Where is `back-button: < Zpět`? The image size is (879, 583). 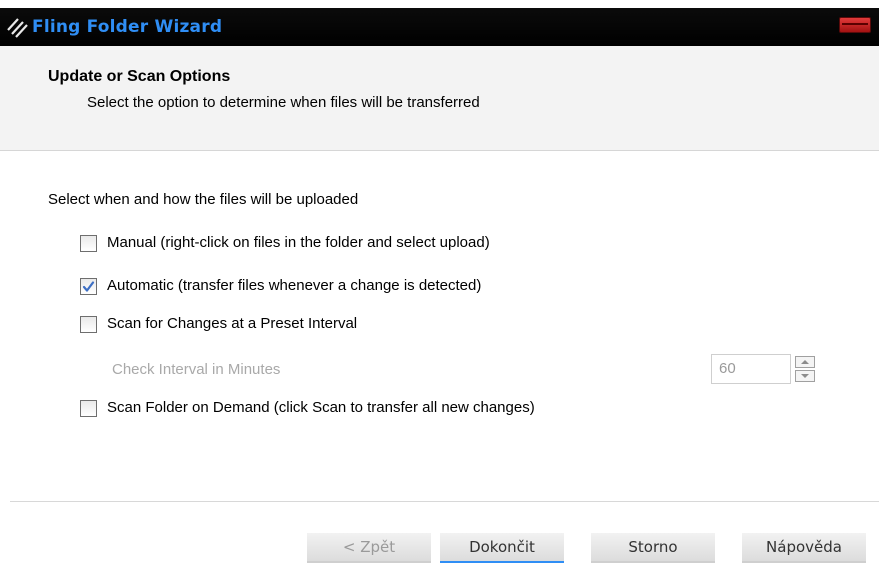 back-button: < Zpět is located at coordinates (369, 548).